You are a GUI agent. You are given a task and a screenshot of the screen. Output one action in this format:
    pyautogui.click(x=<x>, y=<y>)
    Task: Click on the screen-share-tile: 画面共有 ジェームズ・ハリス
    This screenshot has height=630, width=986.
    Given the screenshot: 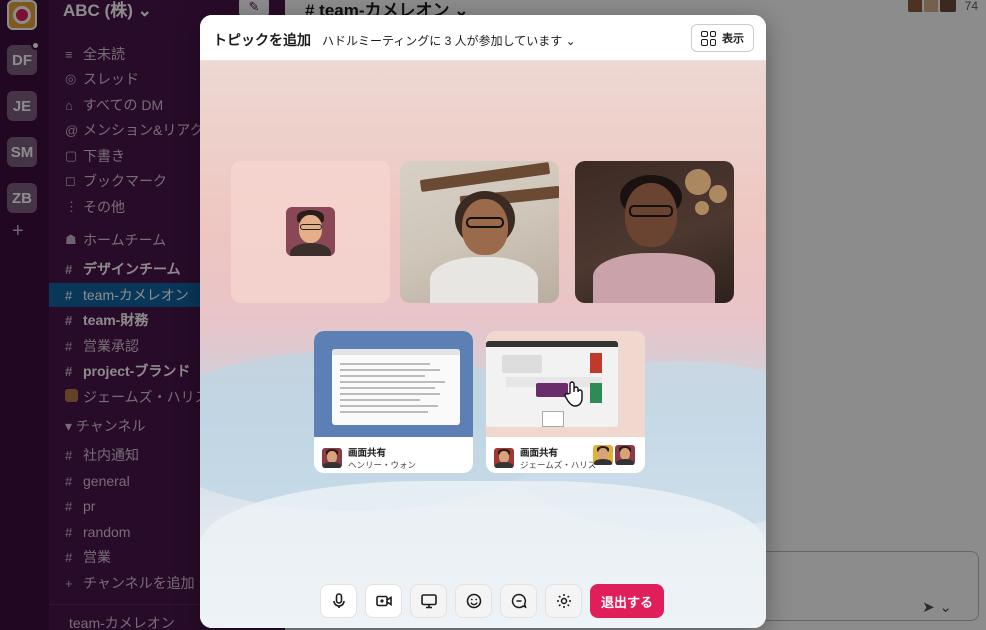 What is the action you would take?
    pyautogui.click(x=565, y=402)
    